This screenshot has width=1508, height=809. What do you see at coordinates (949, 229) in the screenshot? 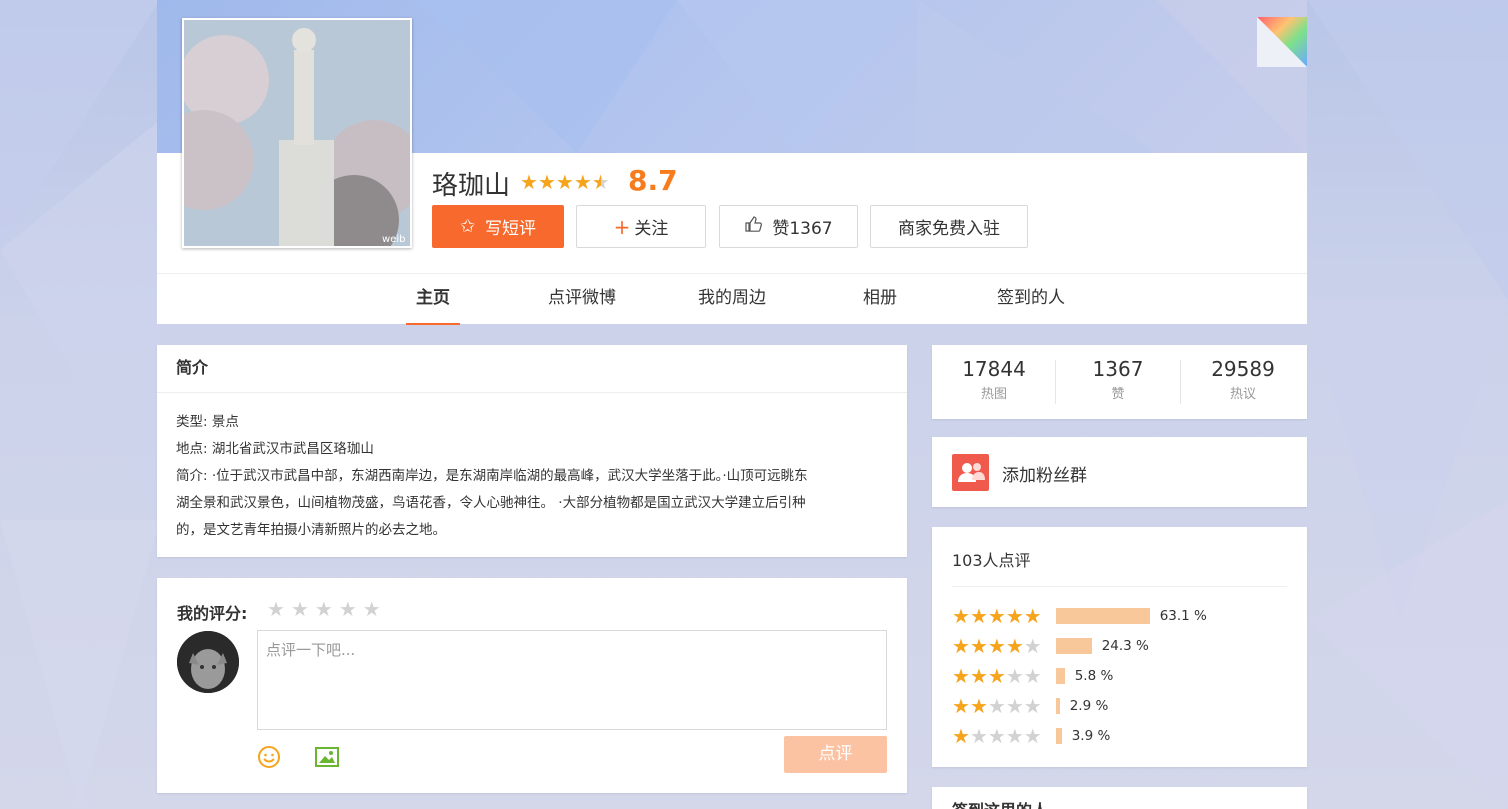
I see `merchant-join-label: 商家免费入驻` at bounding box center [949, 229].